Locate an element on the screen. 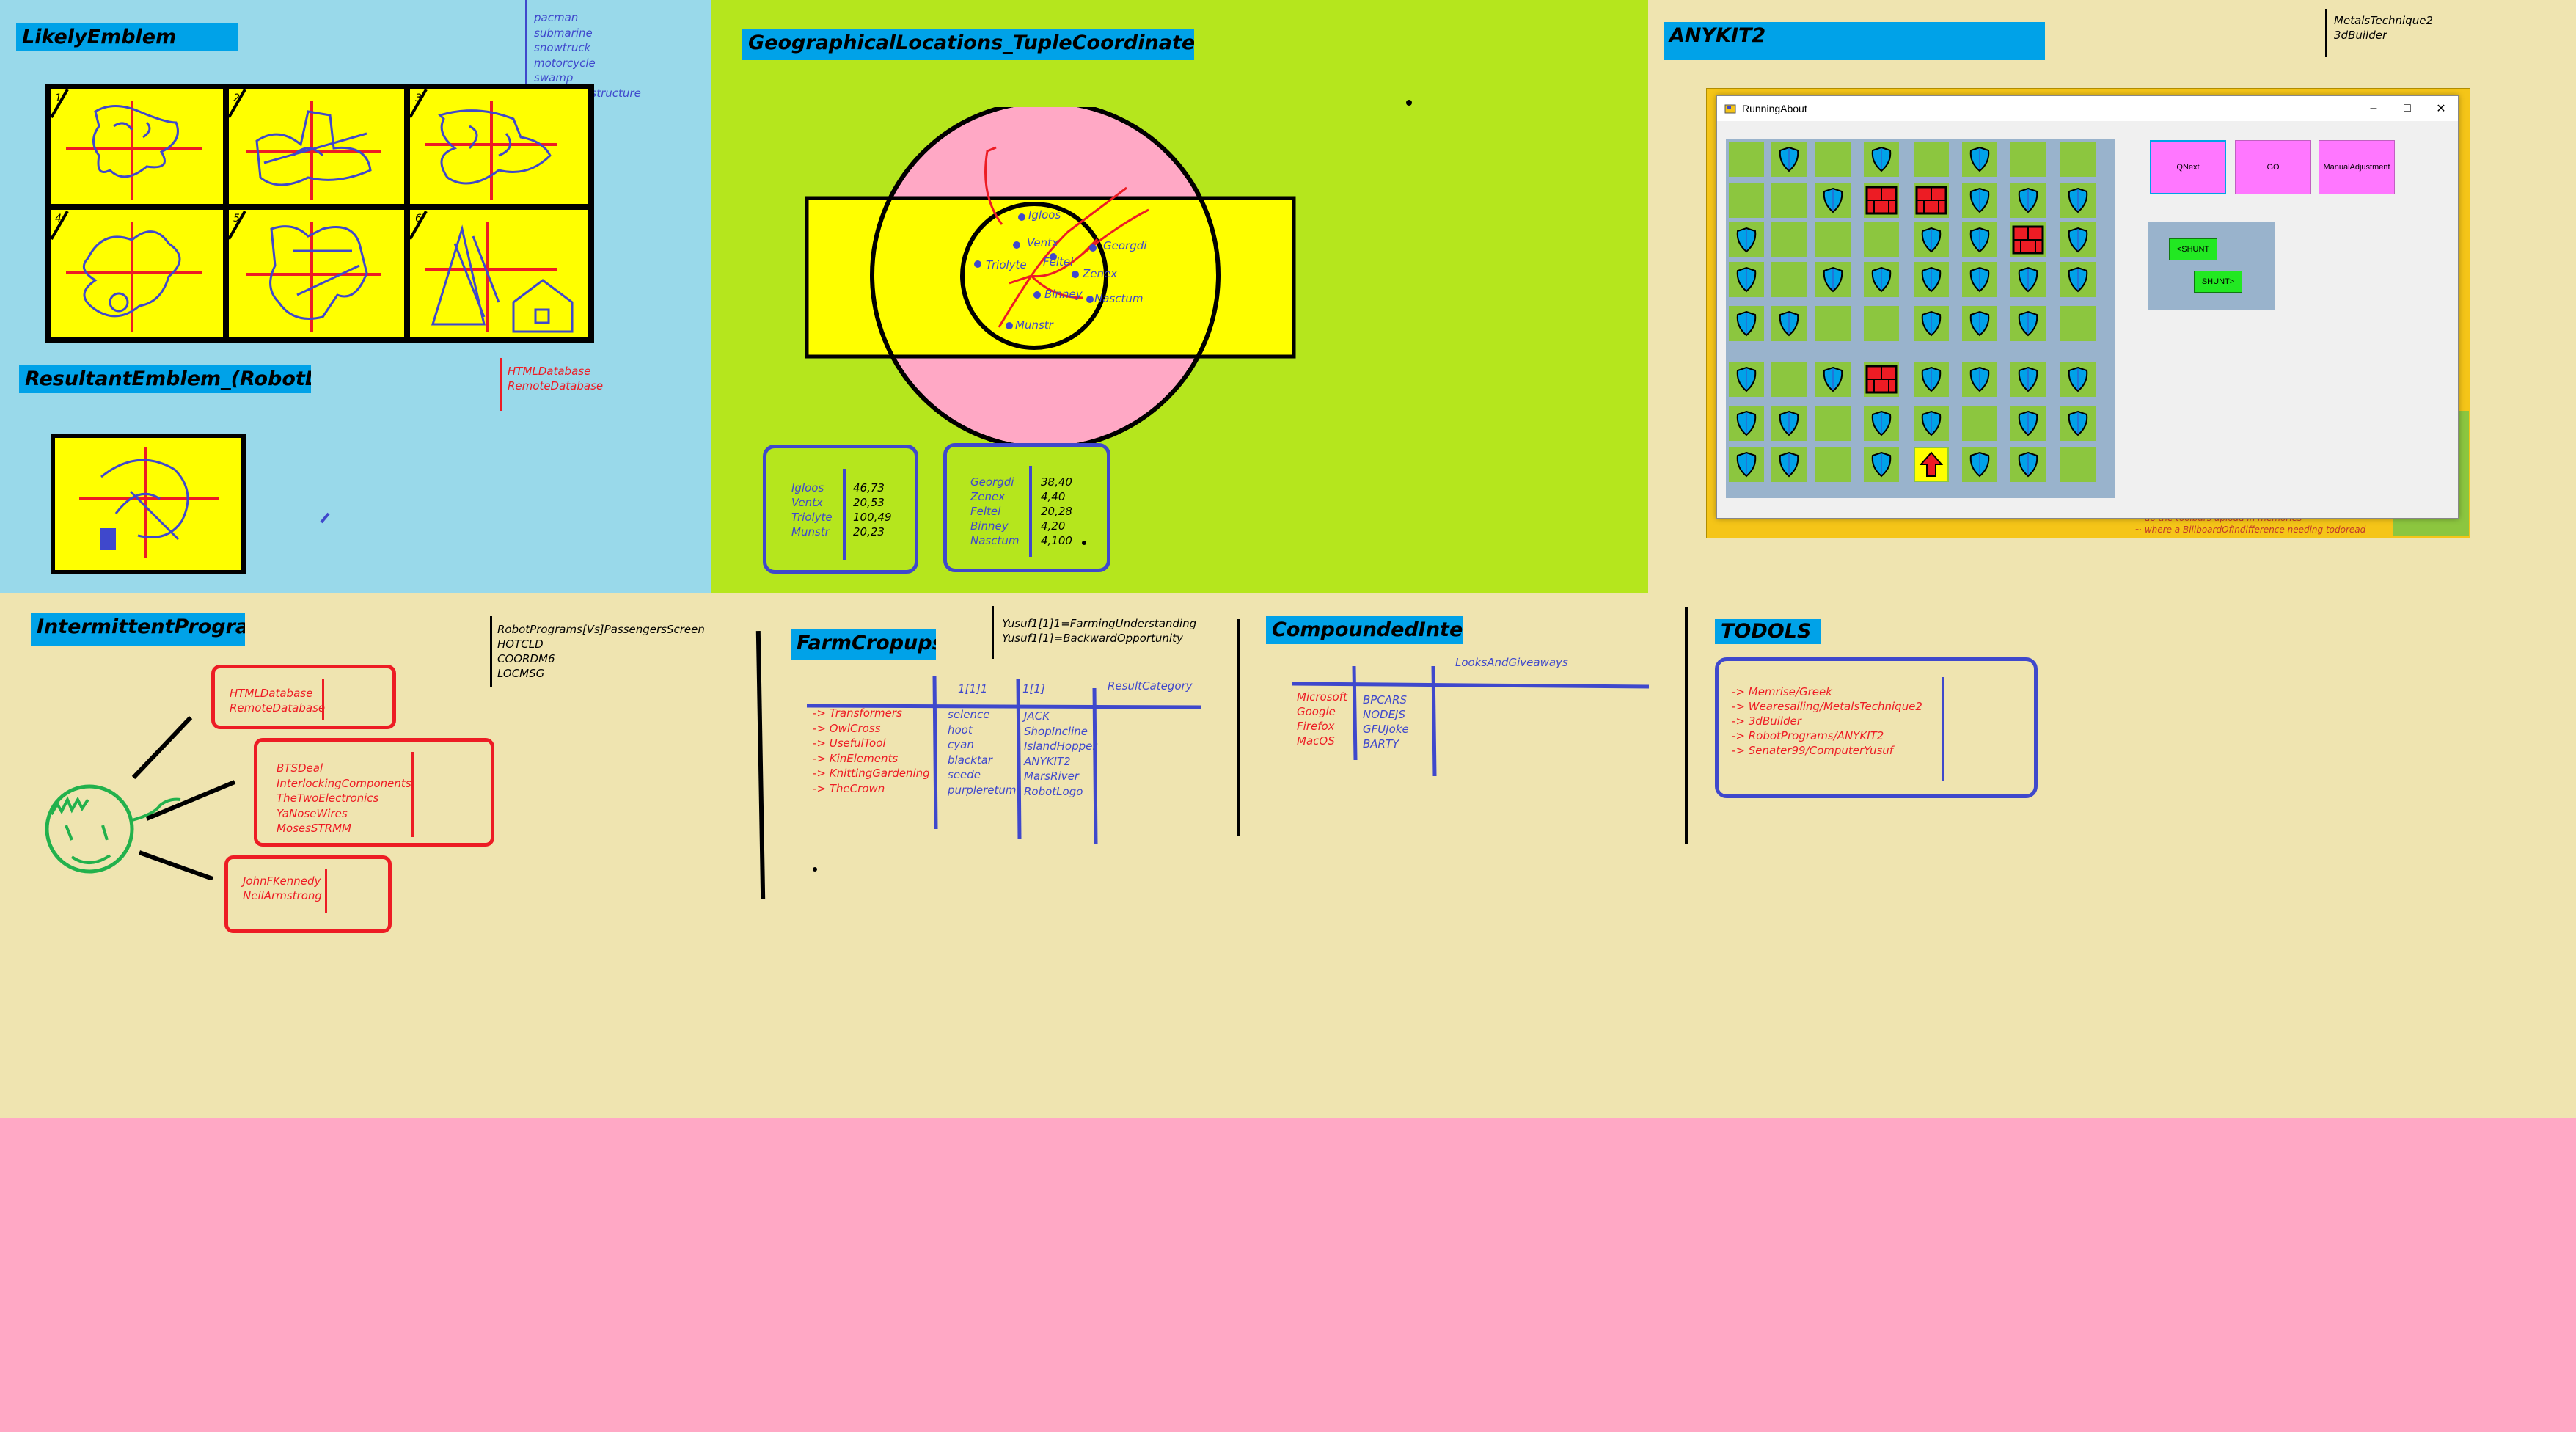 The width and height of the screenshot is (2576, 1432). game-board is located at coordinates (1920, 318).